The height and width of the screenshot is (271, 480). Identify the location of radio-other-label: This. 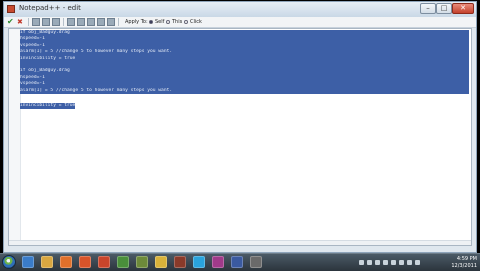
(177, 22).